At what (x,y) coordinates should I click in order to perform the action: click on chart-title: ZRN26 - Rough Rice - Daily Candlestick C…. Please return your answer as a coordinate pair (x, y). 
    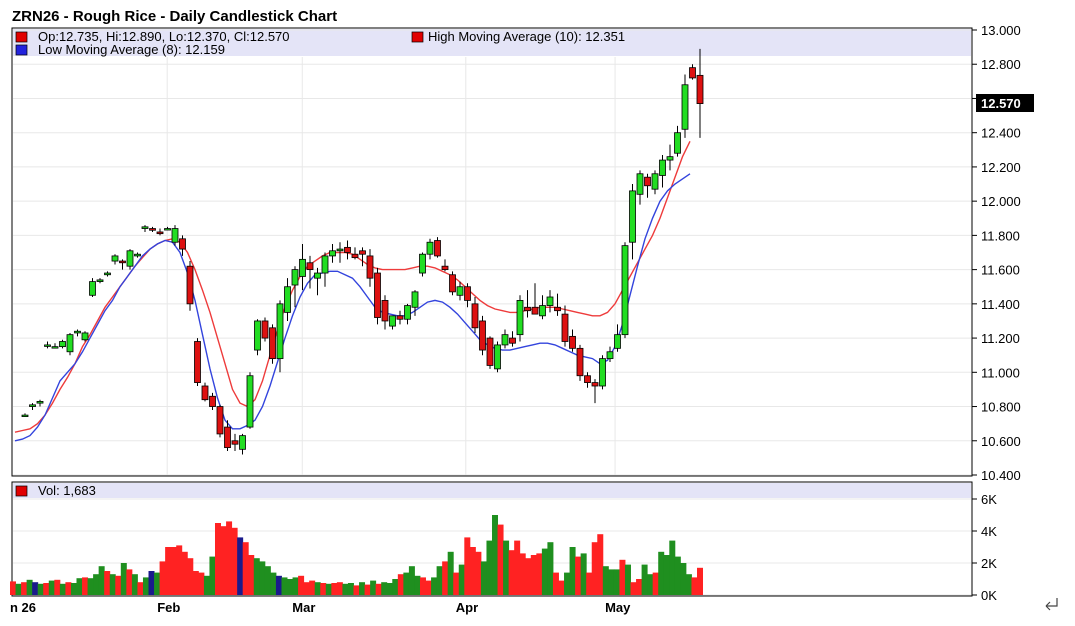
    Looking at the image, I should click on (174, 16).